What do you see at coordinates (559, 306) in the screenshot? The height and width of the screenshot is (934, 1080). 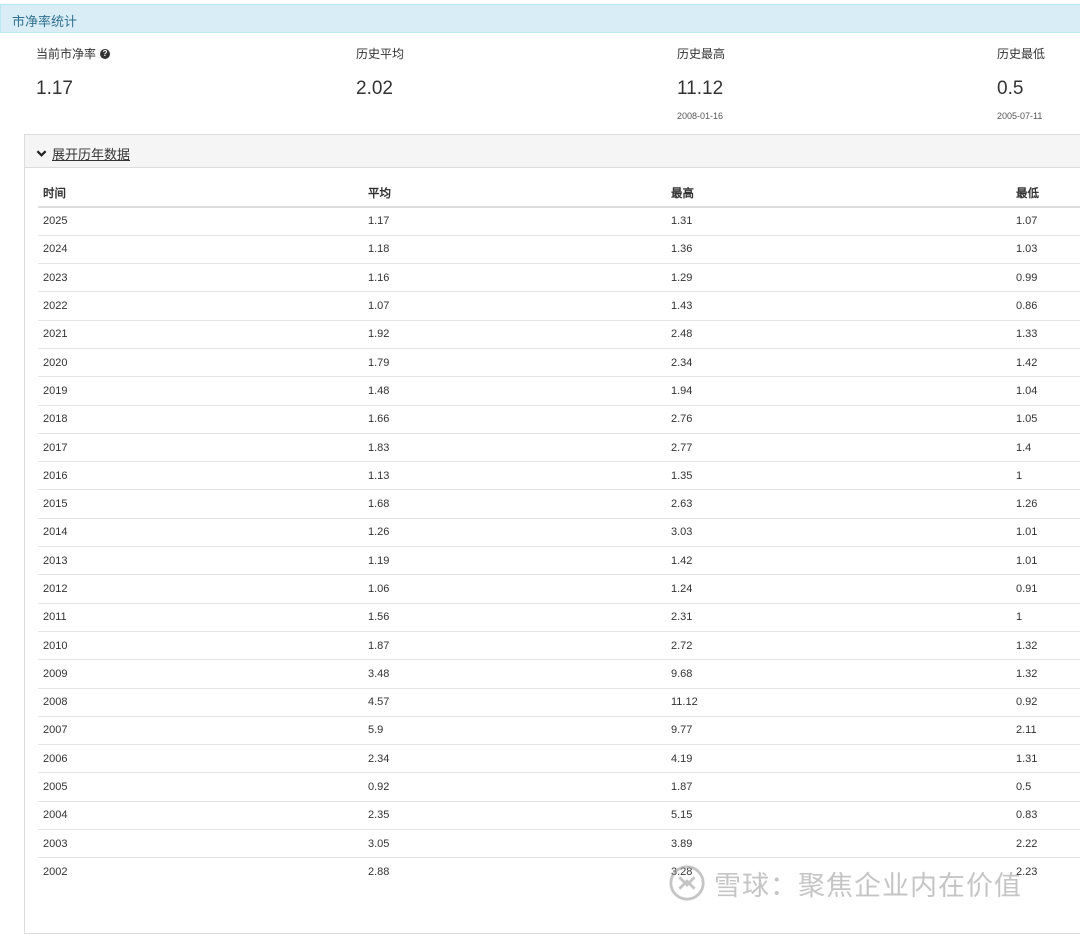 I see `table-row: 2022 1.07 1.43 0.86` at bounding box center [559, 306].